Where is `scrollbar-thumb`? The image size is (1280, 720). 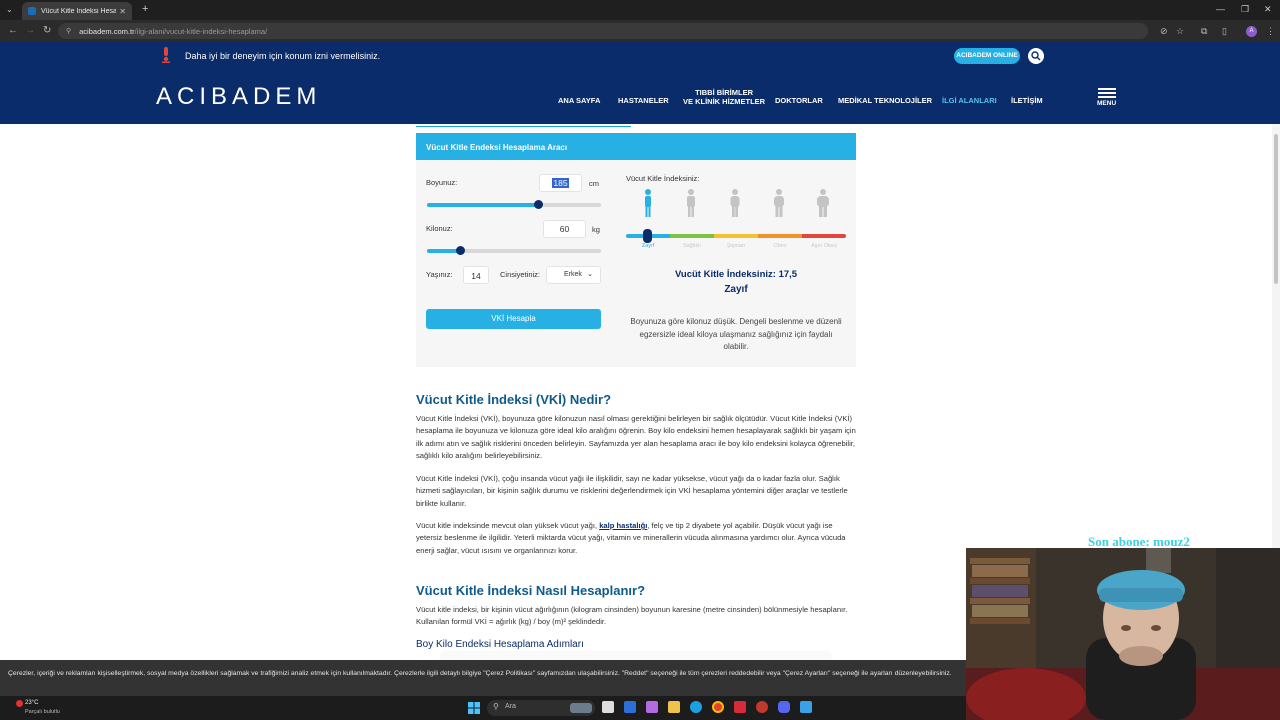
scrollbar-thumb is located at coordinates (1276, 209).